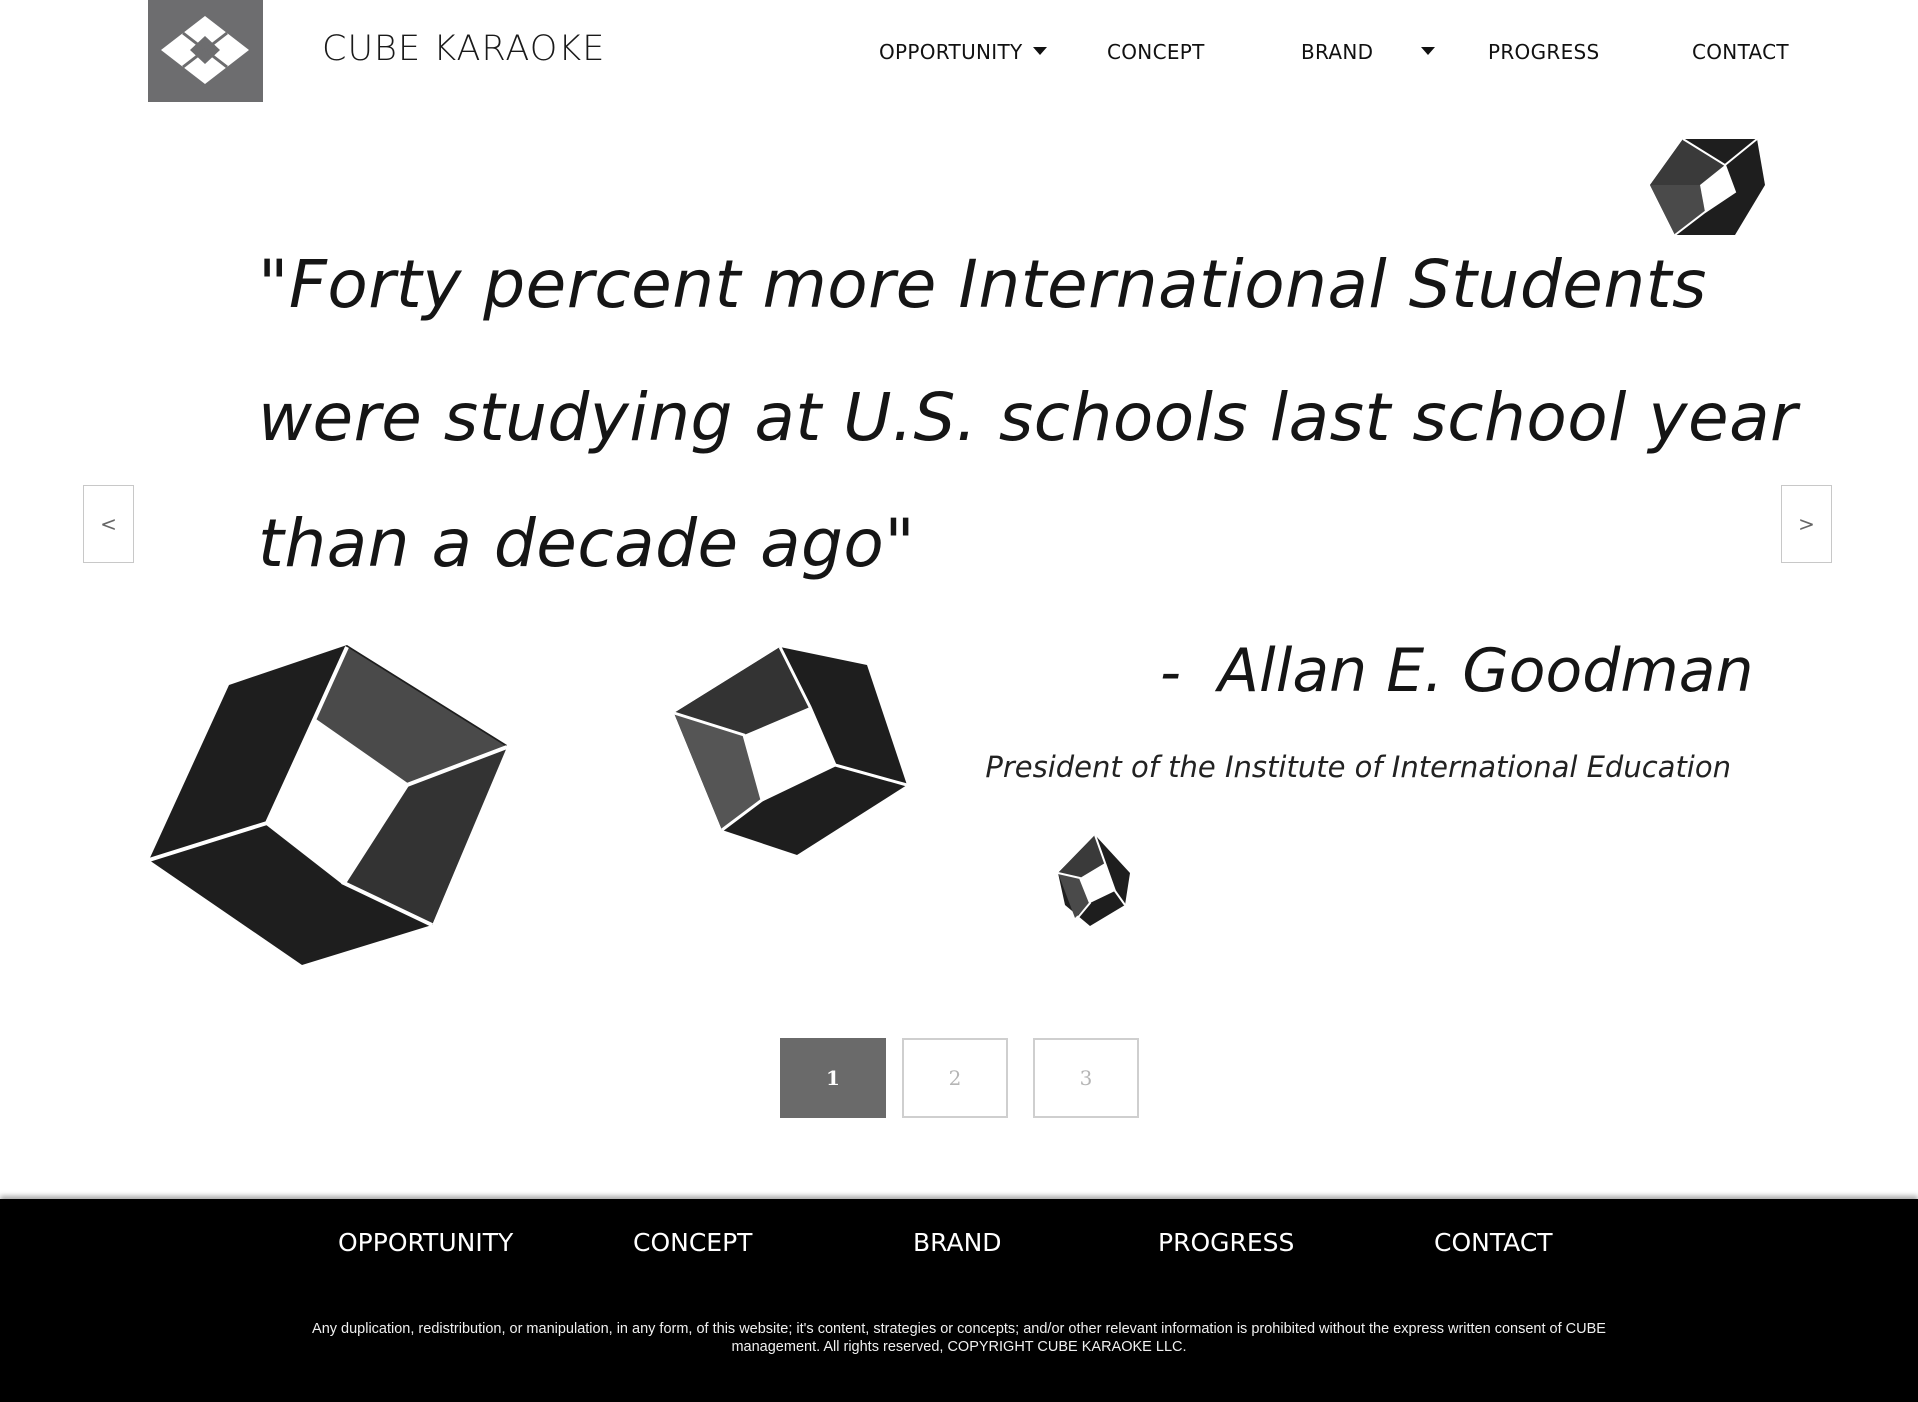 The image size is (1918, 1402). I want to click on footer-link-contact: CONTACT, so click(1493, 1242).